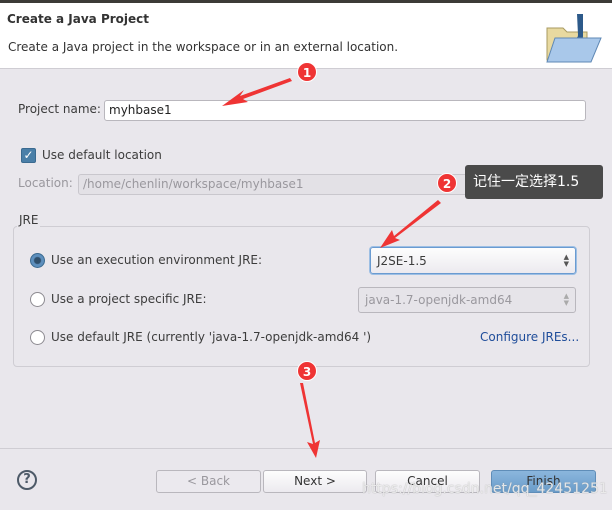 This screenshot has height=510, width=612. I want to click on watermark: https://blog.csdn.net/qq_42451251, so click(485, 489).